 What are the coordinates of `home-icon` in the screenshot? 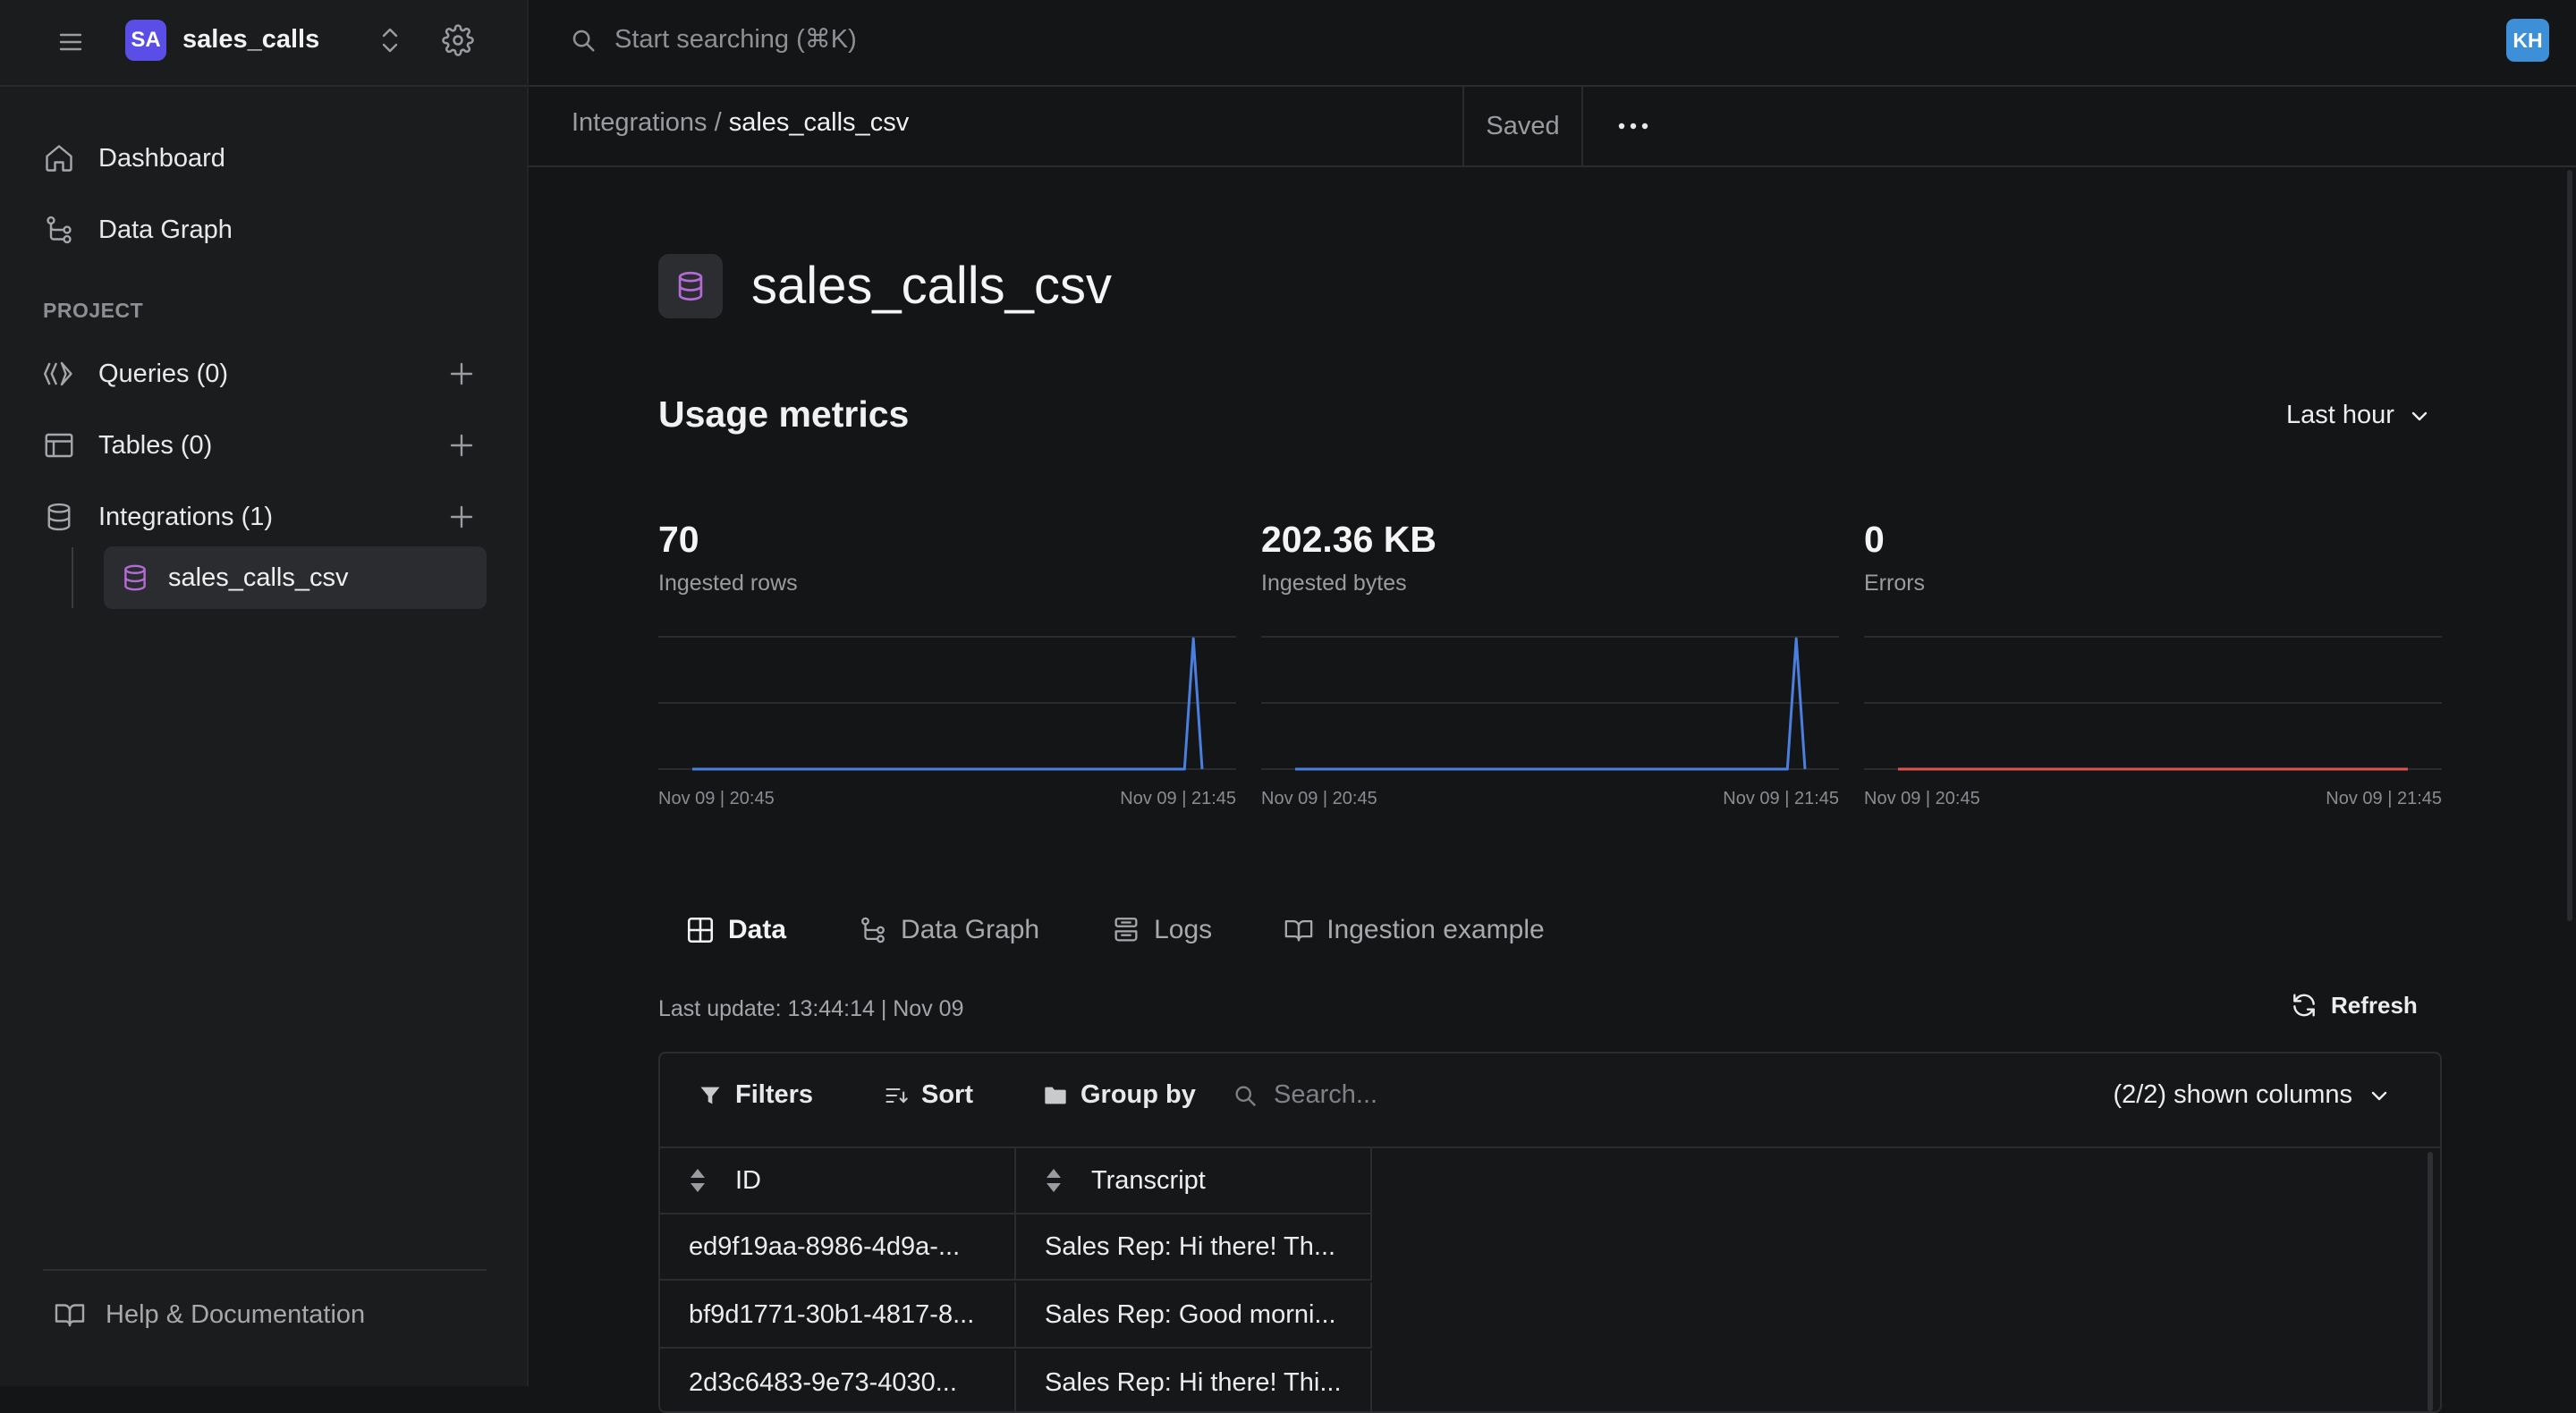 It's located at (59, 158).